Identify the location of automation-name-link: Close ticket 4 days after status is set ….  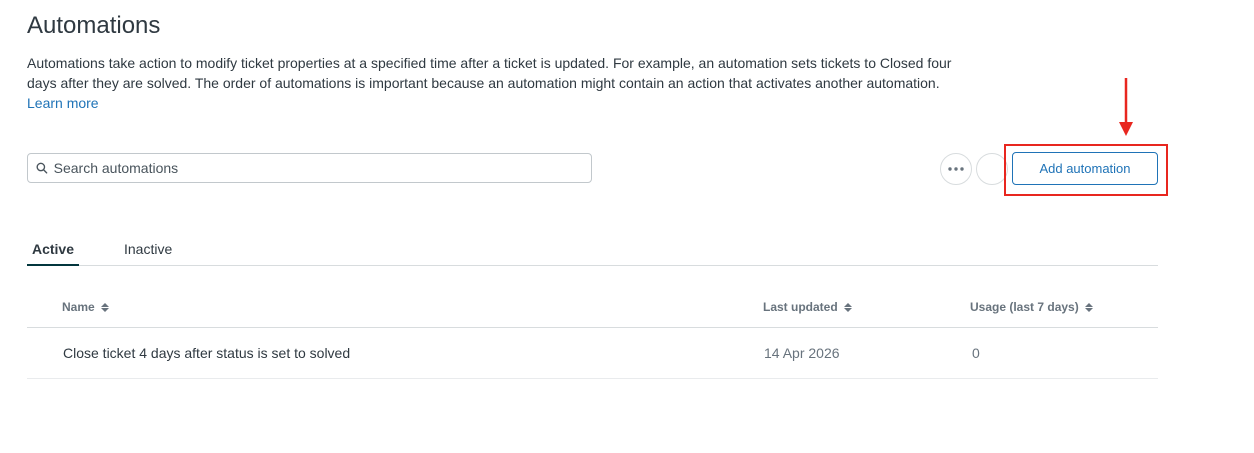
(206, 353).